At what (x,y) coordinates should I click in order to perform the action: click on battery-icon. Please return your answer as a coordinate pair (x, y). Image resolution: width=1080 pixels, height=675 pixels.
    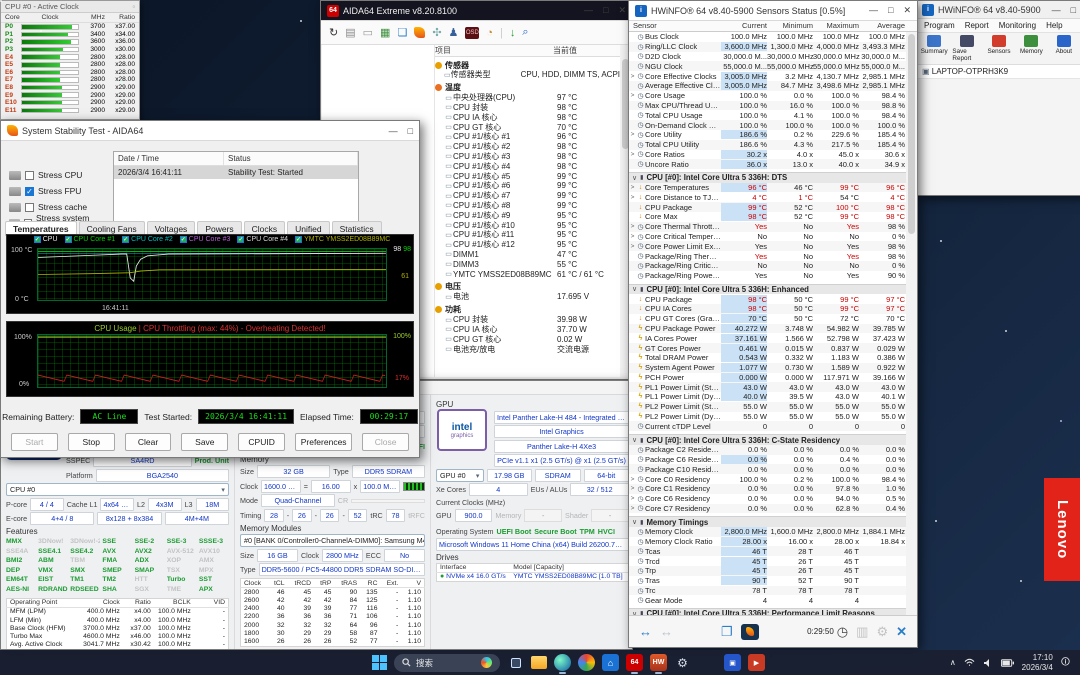
    Looking at the image, I should click on (1007, 662).